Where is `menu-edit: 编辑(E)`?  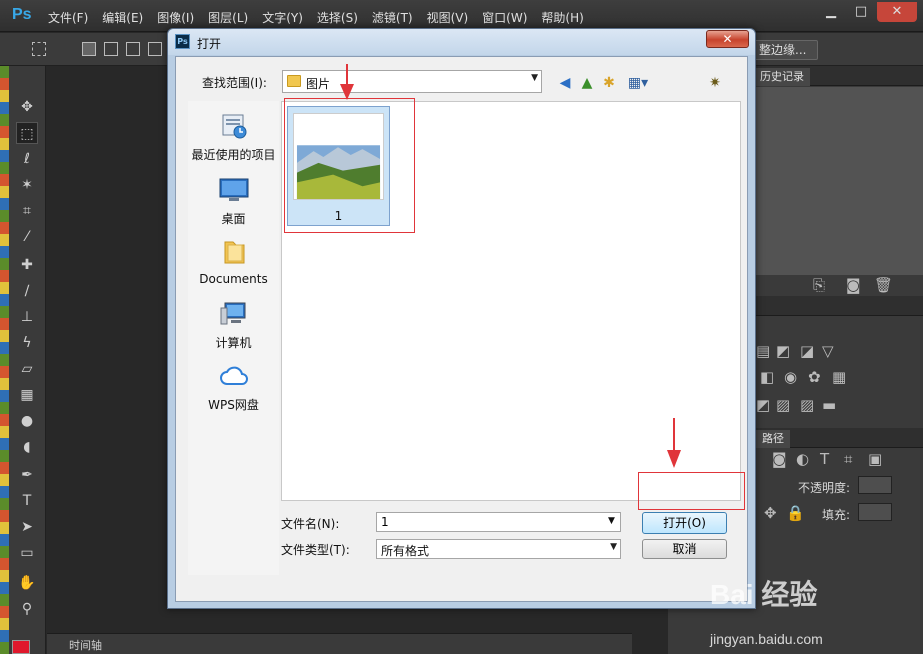
menu-edit: 编辑(E) is located at coordinates (122, 17).